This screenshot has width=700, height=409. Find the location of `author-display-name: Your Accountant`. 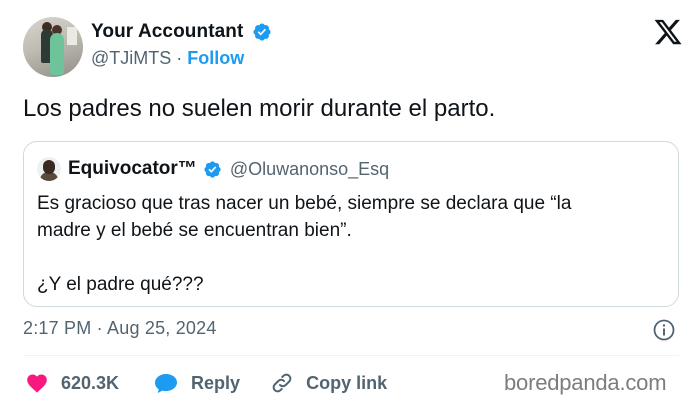

author-display-name: Your Accountant is located at coordinates (167, 32).